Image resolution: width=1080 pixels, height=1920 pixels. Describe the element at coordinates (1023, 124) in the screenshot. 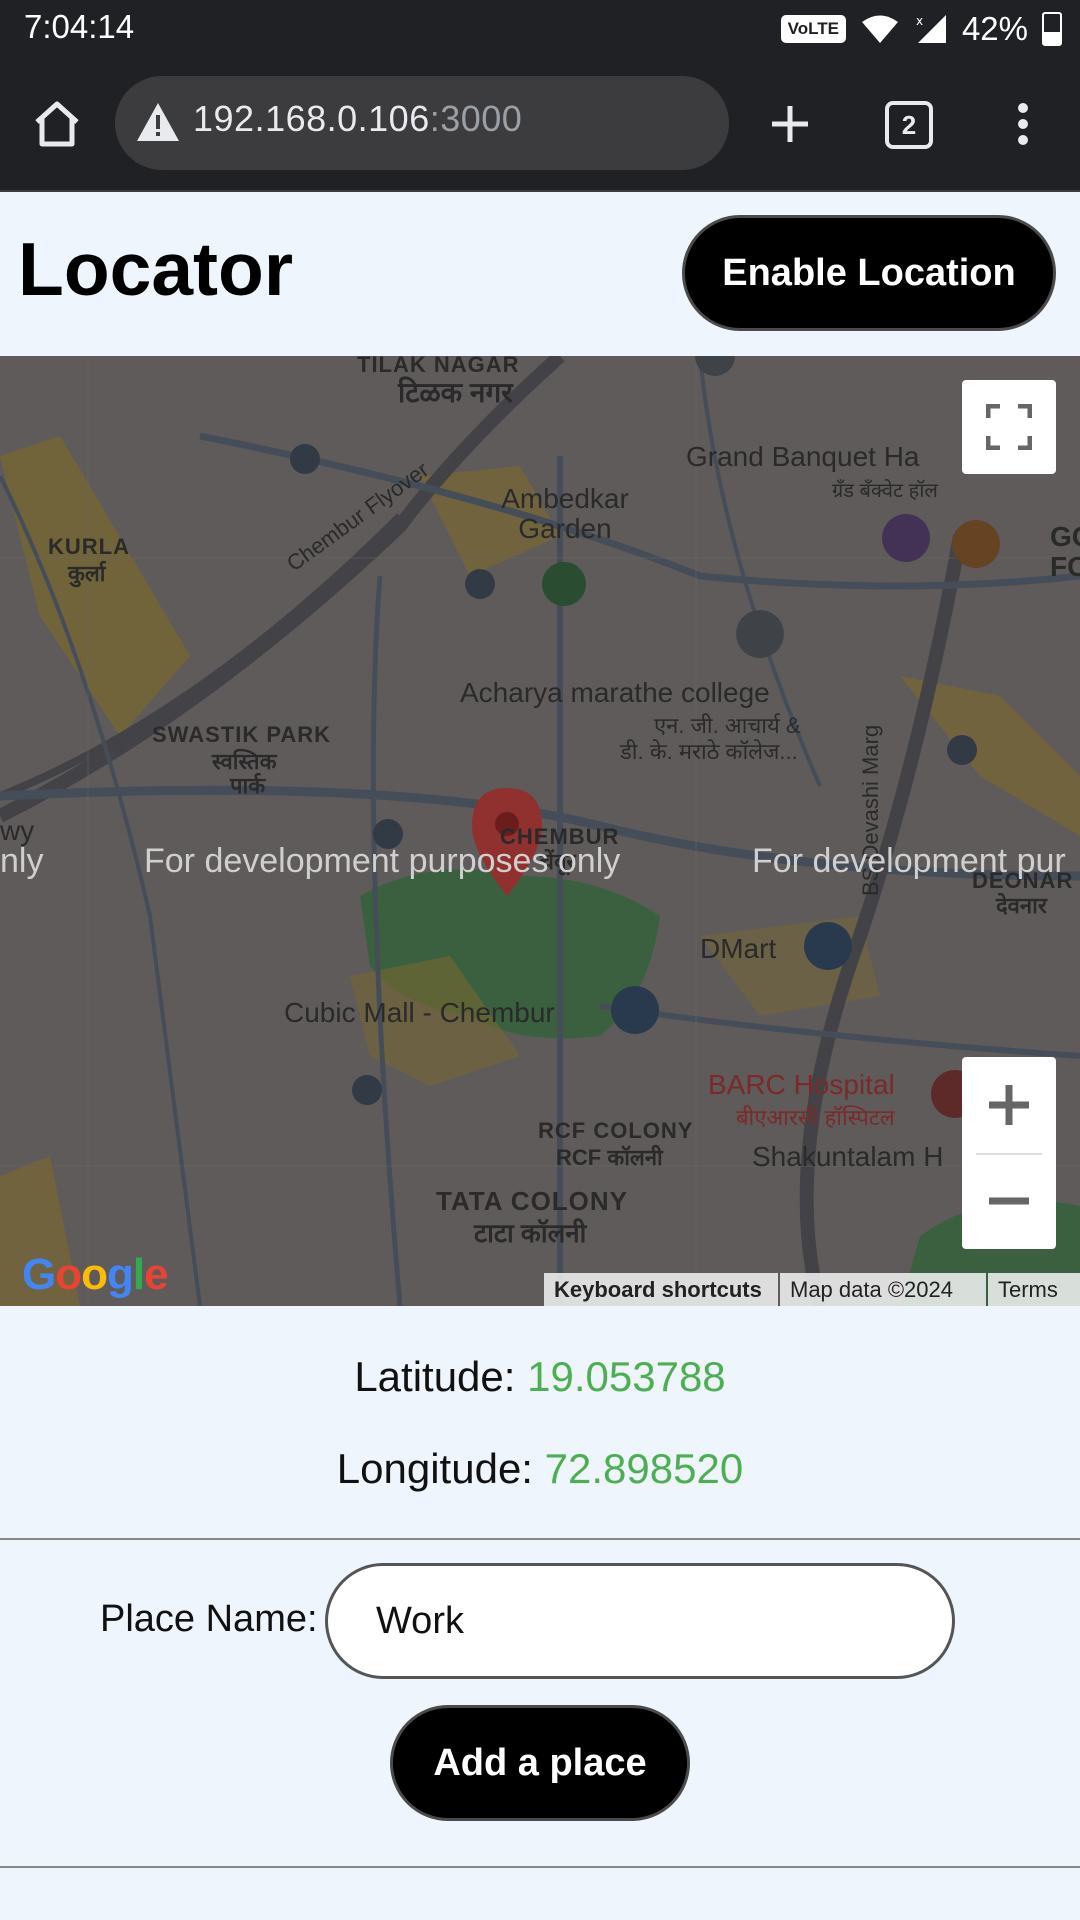

I see `menu-icon` at that location.